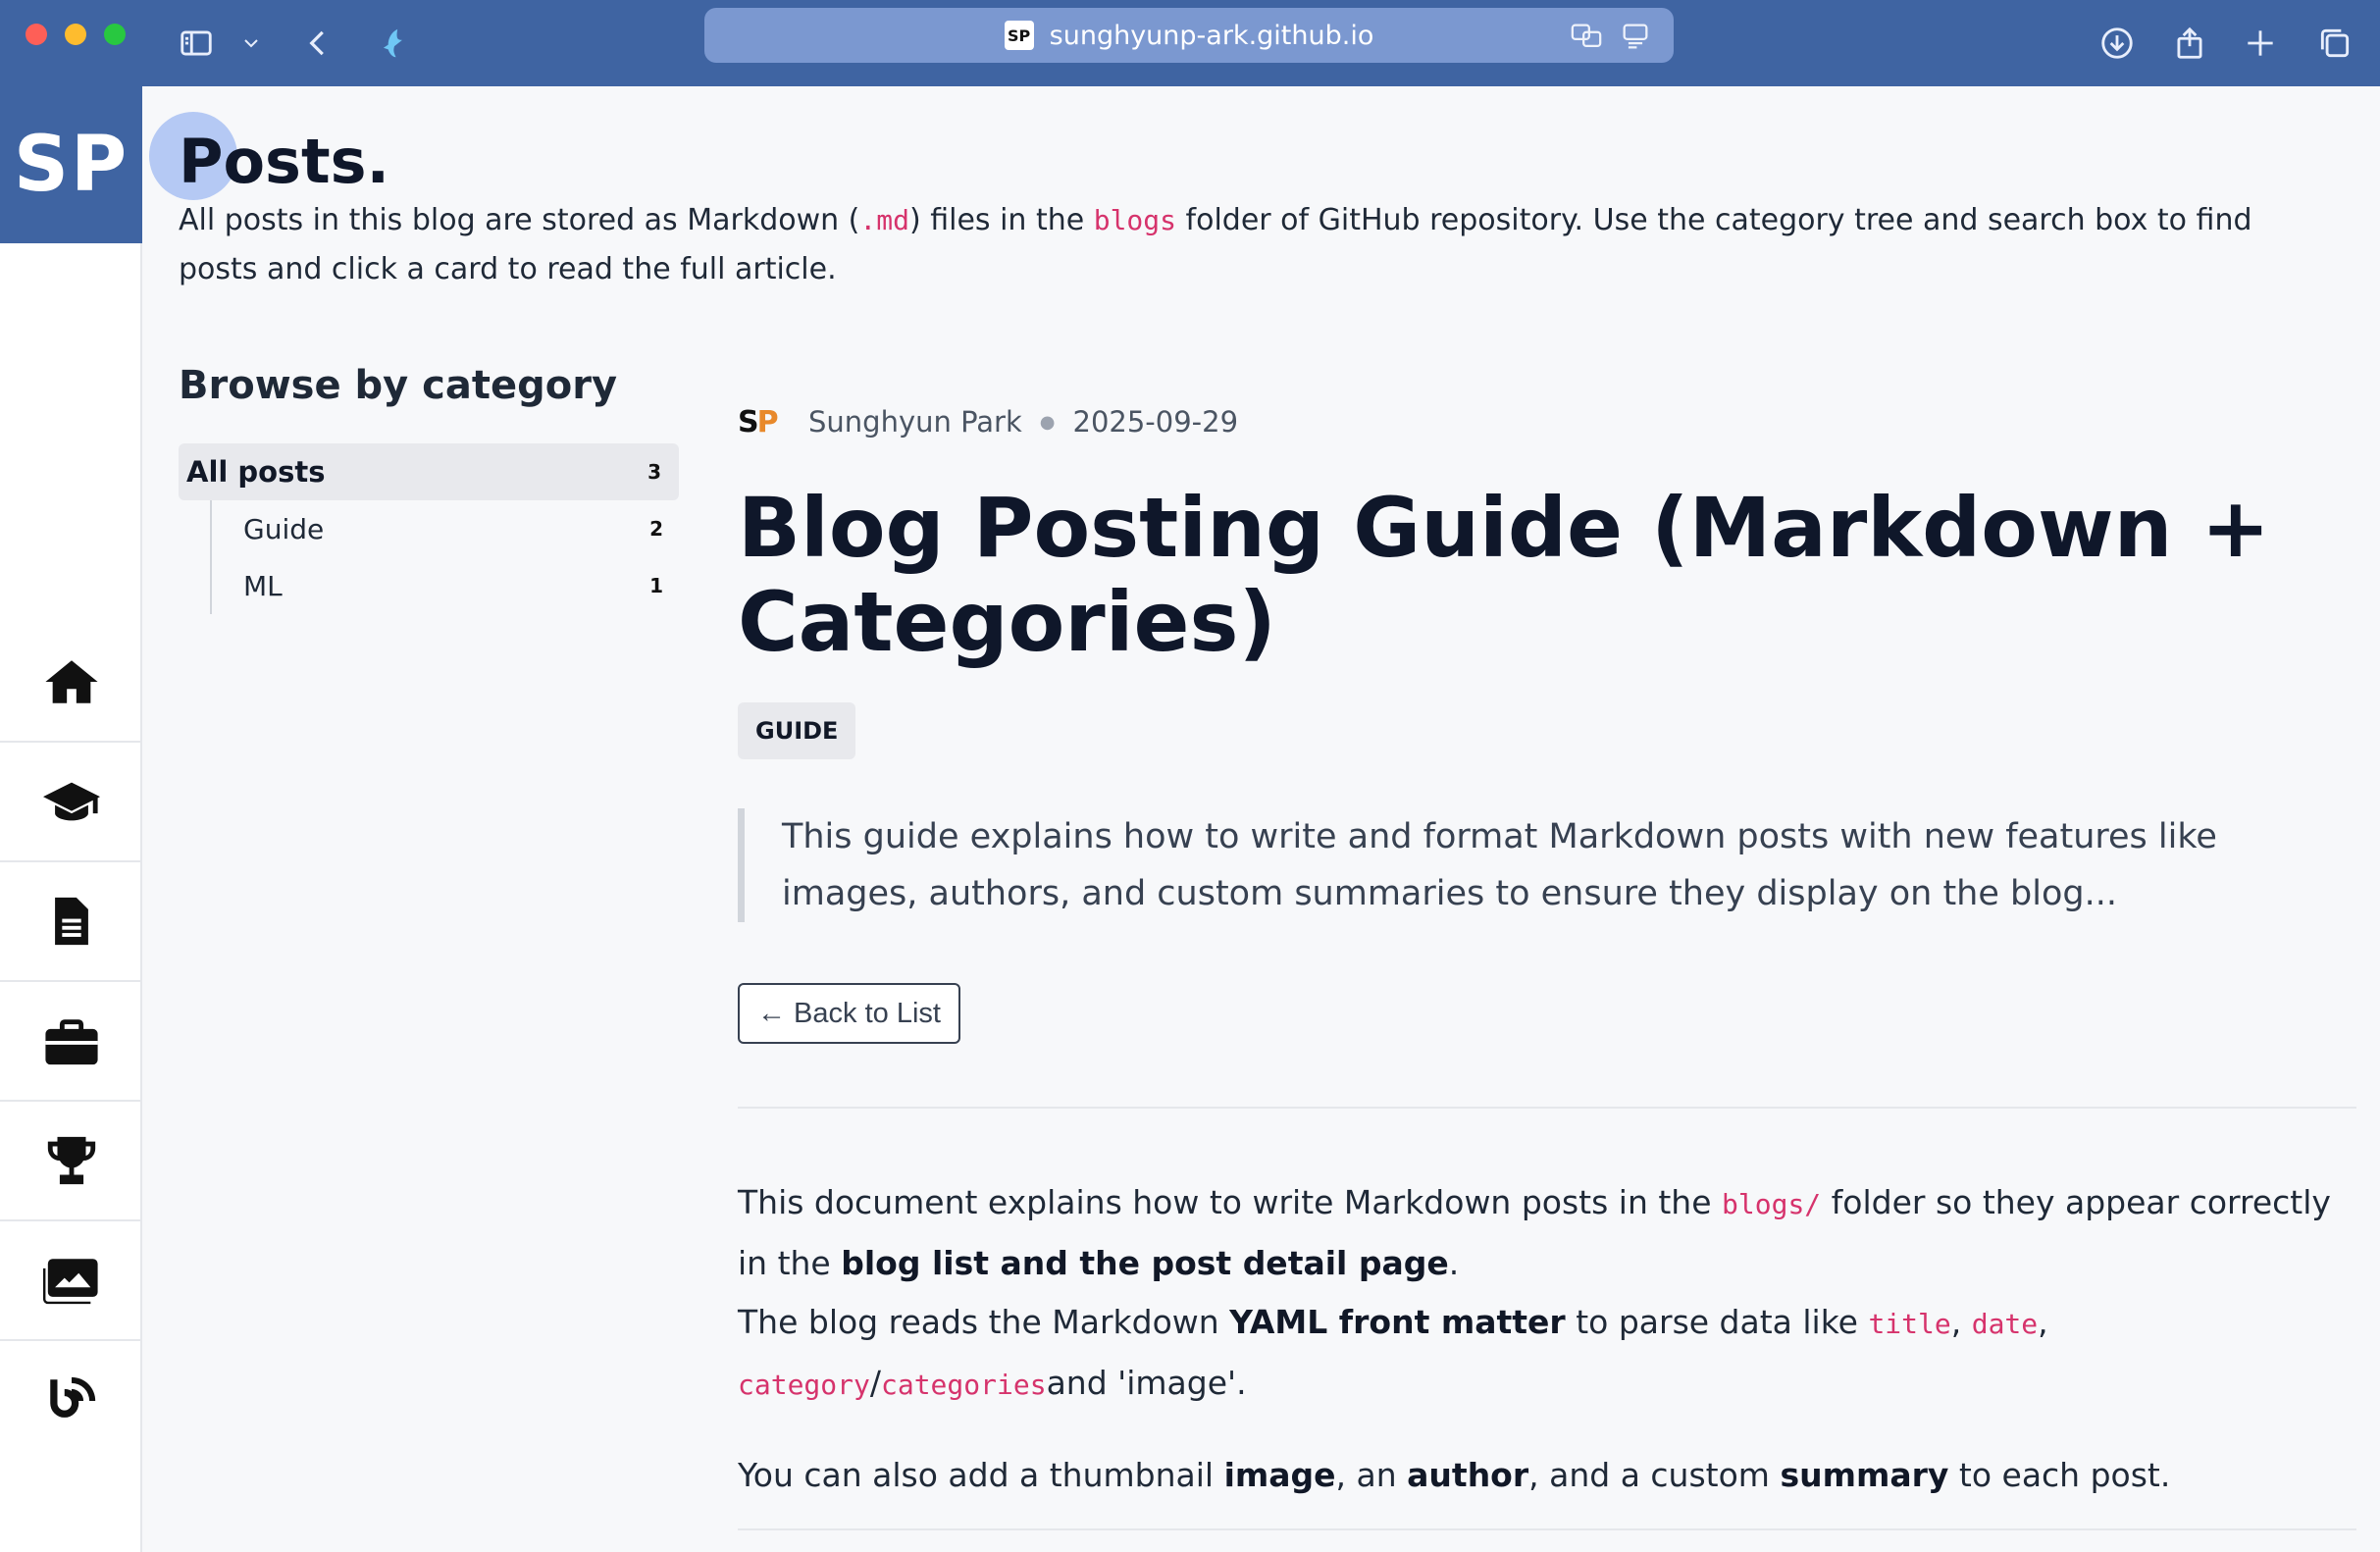 The image size is (2380, 1552). What do you see at coordinates (963, 1385) in the screenshot?
I see `inline-code: categories` at bounding box center [963, 1385].